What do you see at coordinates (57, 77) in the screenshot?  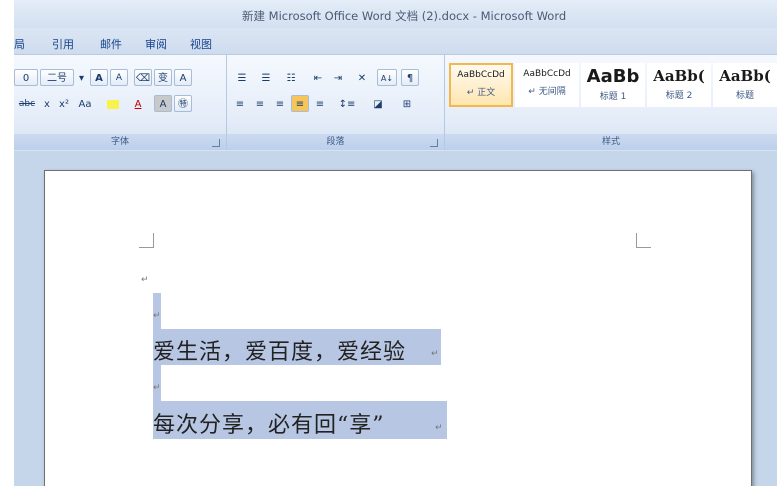 I see `font-size-box: 二号` at bounding box center [57, 77].